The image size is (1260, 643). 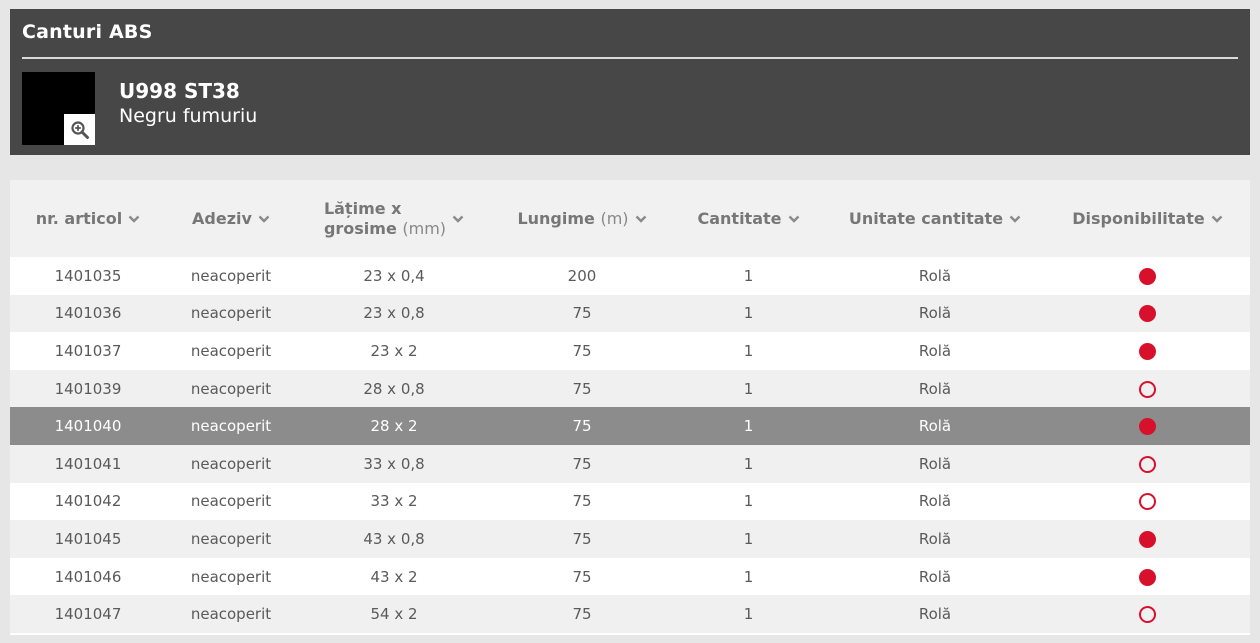 I want to click on column-header-adeziv: Adeziv, so click(x=231, y=218).